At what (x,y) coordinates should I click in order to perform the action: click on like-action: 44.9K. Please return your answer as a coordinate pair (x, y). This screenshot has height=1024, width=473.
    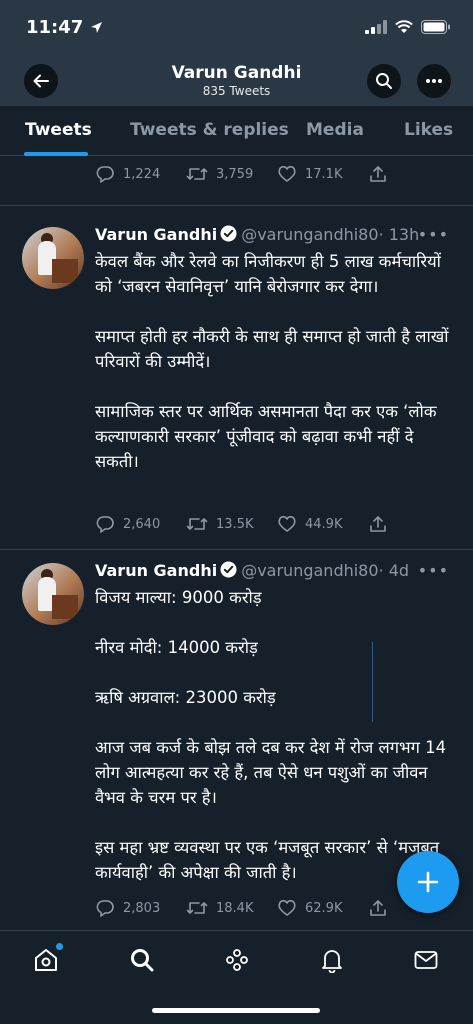
    Looking at the image, I should click on (322, 524).